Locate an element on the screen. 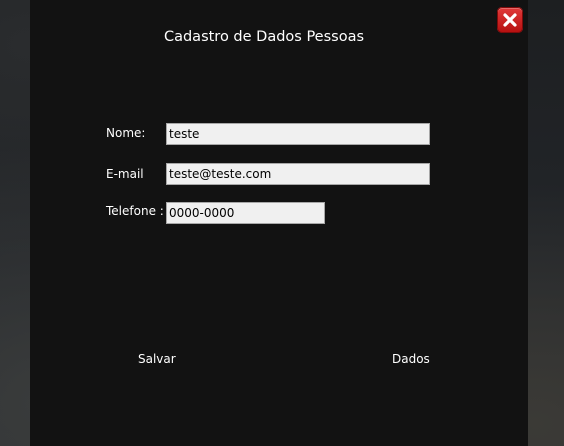 The image size is (564, 446). nome-label: Nome: is located at coordinates (126, 133).